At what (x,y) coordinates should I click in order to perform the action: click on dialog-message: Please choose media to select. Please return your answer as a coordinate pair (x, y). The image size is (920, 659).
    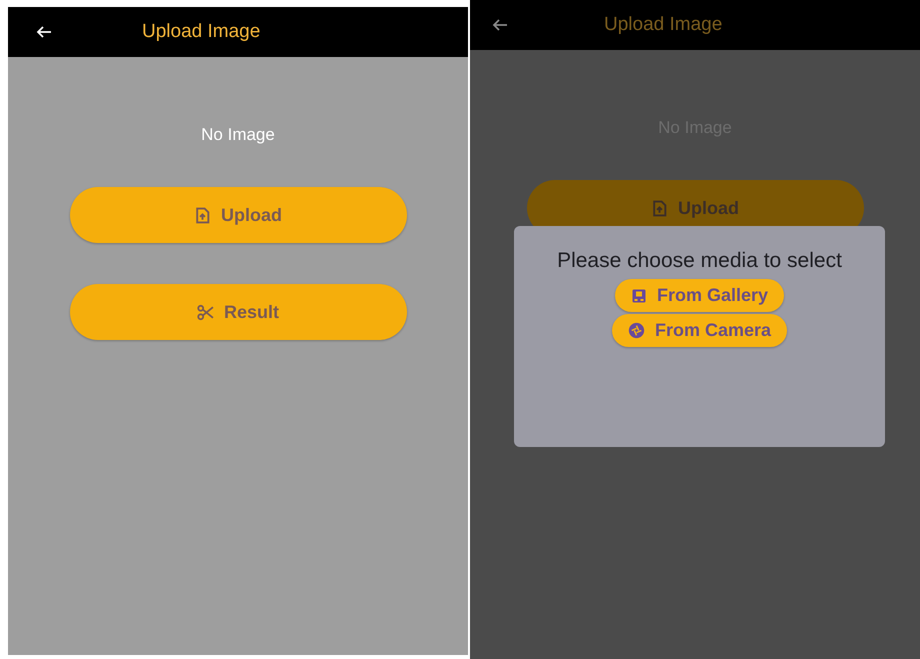
    Looking at the image, I should click on (699, 261).